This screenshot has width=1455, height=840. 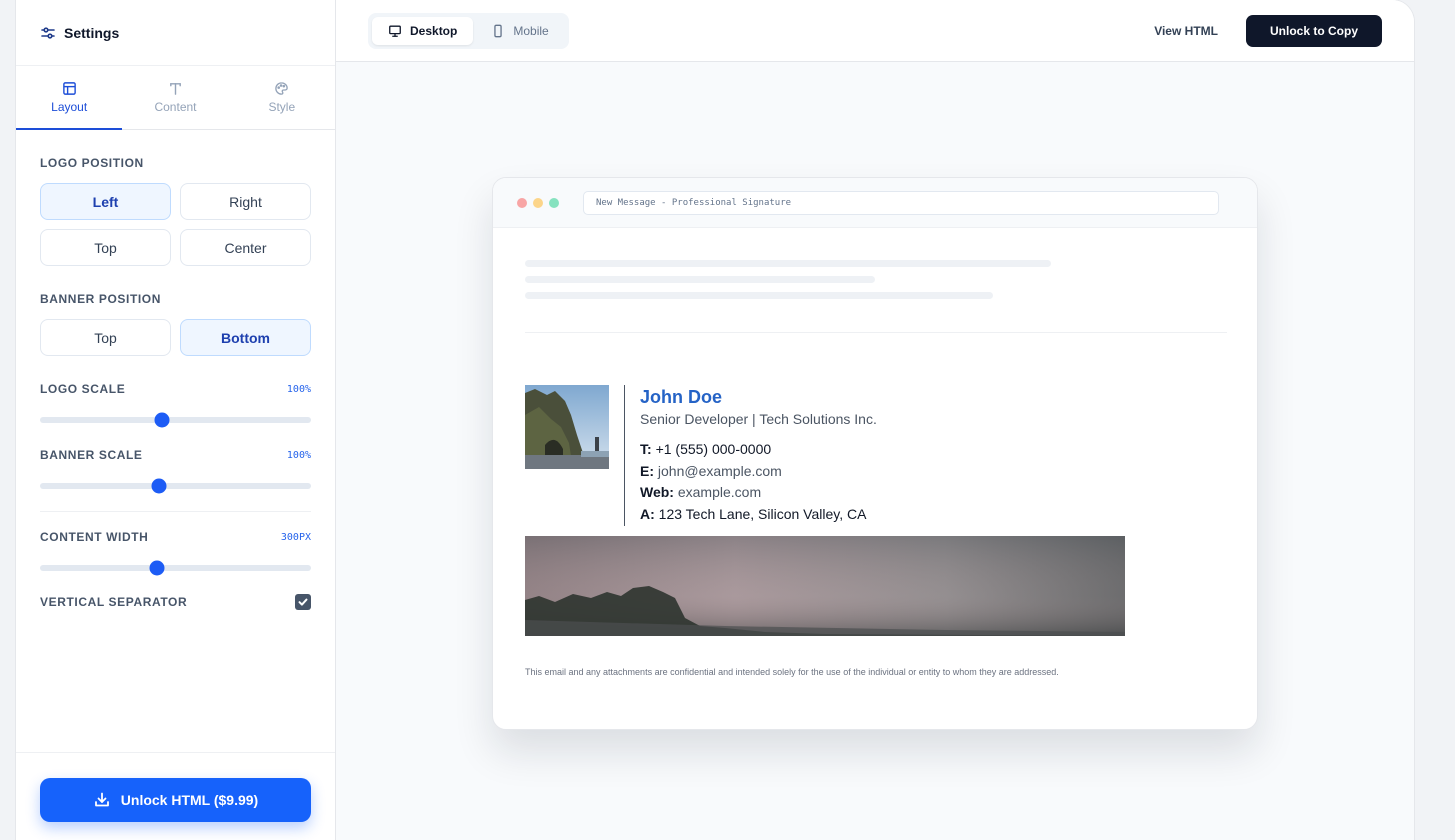 What do you see at coordinates (762, 513) in the screenshot?
I see `address-value: 123 Tech Lane, Silicon Valley, CA` at bounding box center [762, 513].